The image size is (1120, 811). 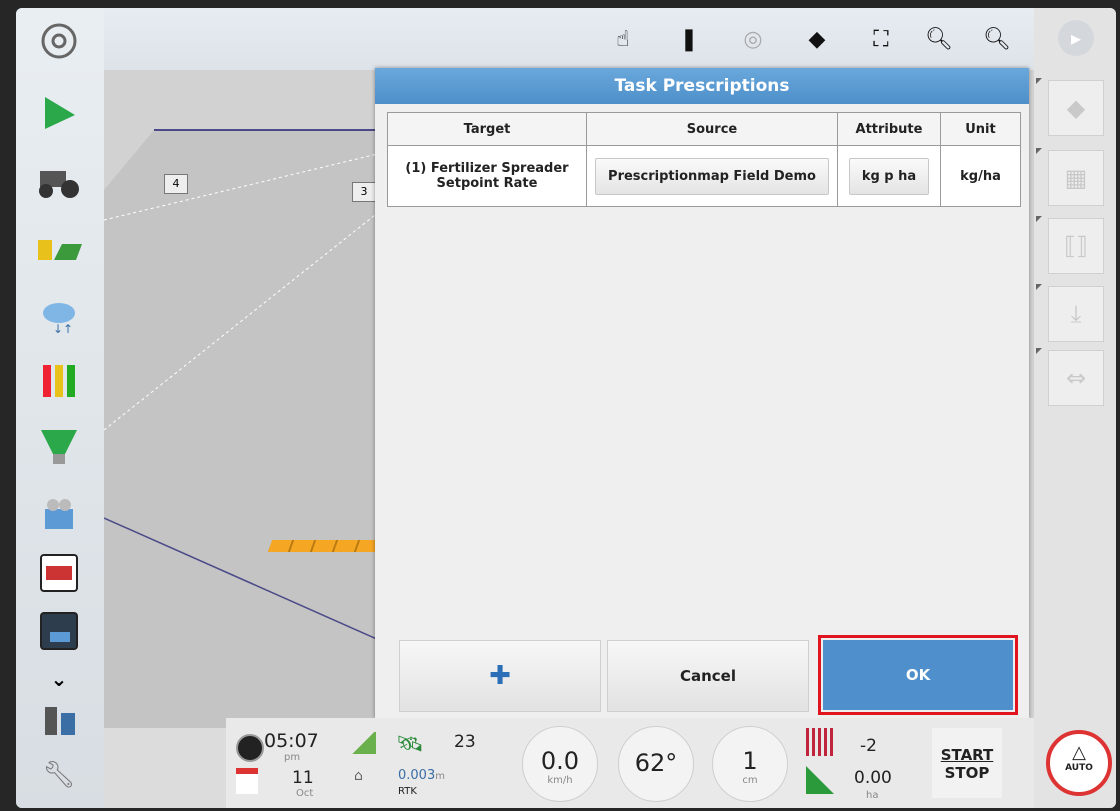 I want to click on swath-lines-icon: ❚, so click(x=689, y=39).